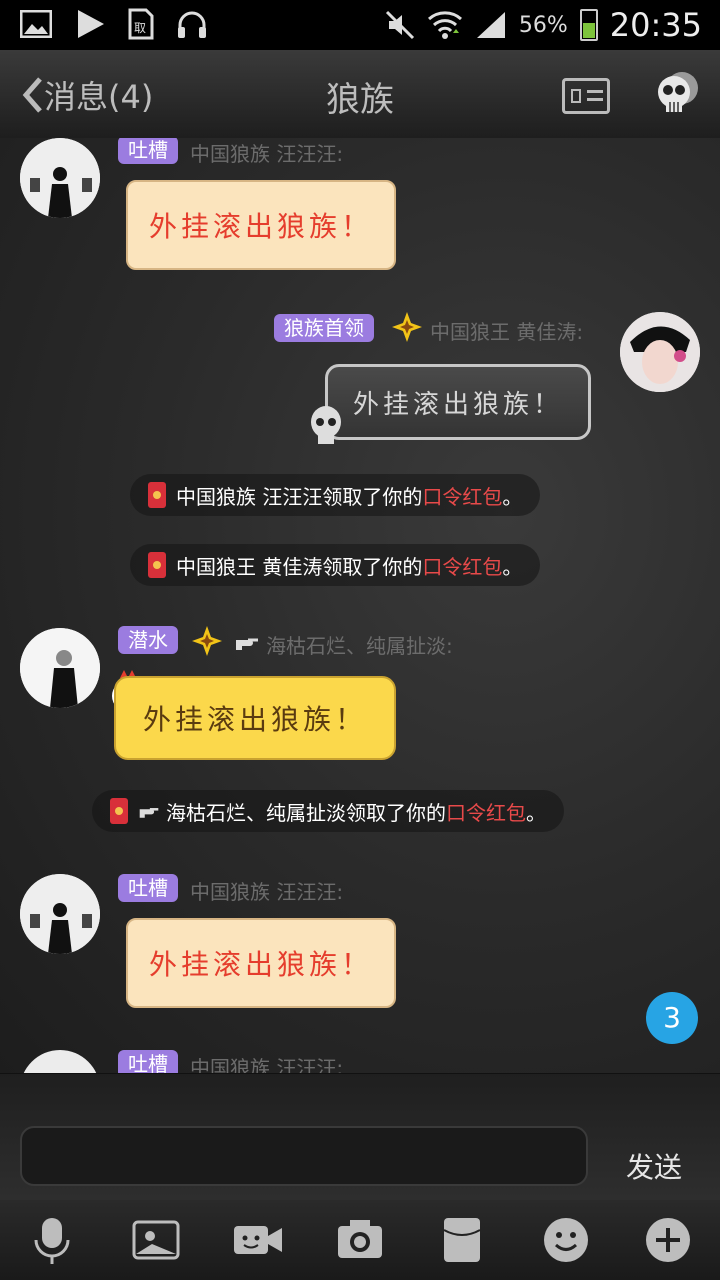  What do you see at coordinates (507, 332) in the screenshot?
I see `sender-name: 中国狼王 黄佳涛:` at bounding box center [507, 332].